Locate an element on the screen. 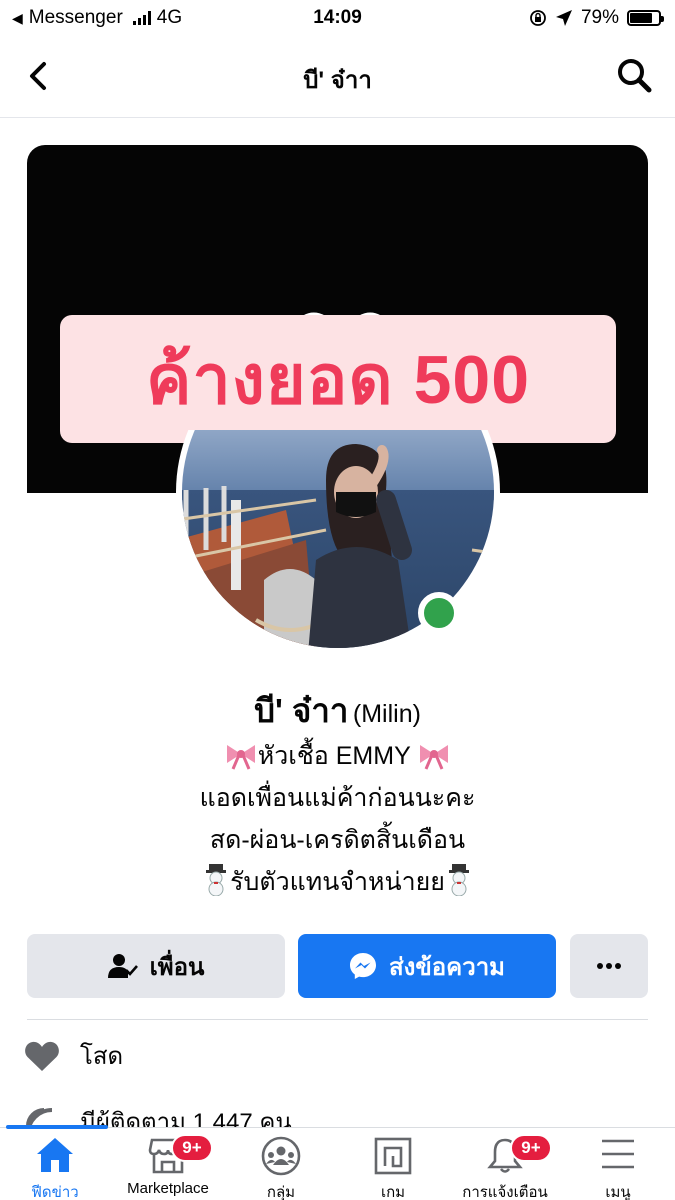 The image size is (675, 1200). tab-label: การแจ้งเตือน is located at coordinates (505, 1192).